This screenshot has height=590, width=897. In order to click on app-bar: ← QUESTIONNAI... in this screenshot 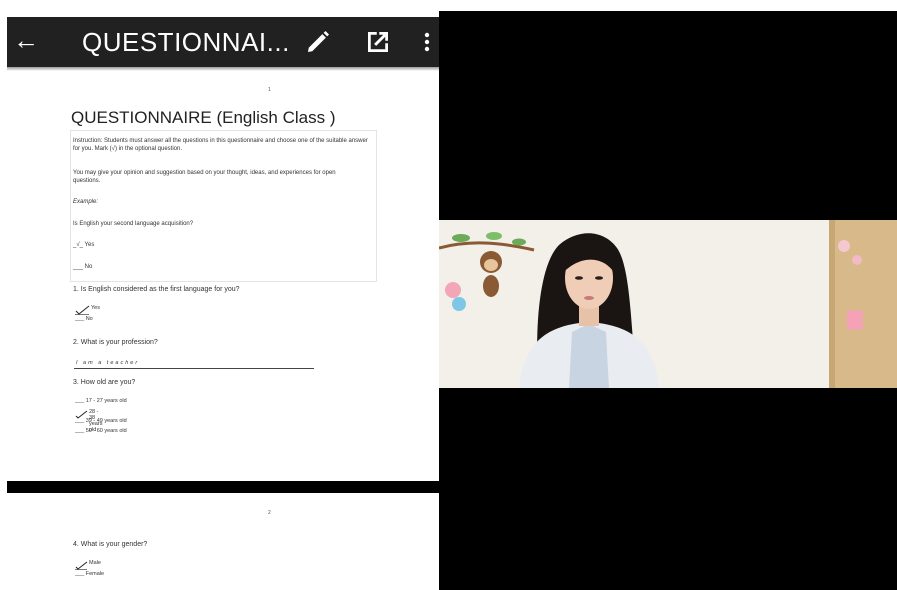, I will do `click(223, 42)`.